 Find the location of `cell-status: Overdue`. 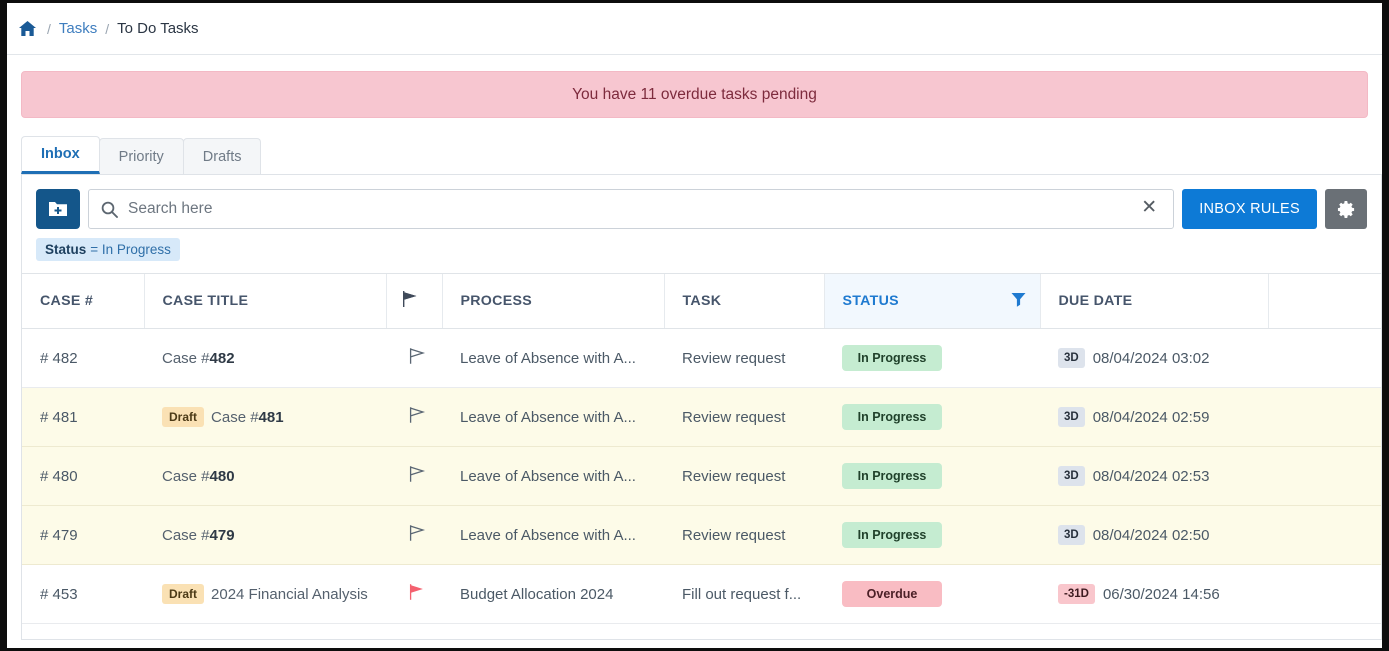

cell-status: Overdue is located at coordinates (932, 594).